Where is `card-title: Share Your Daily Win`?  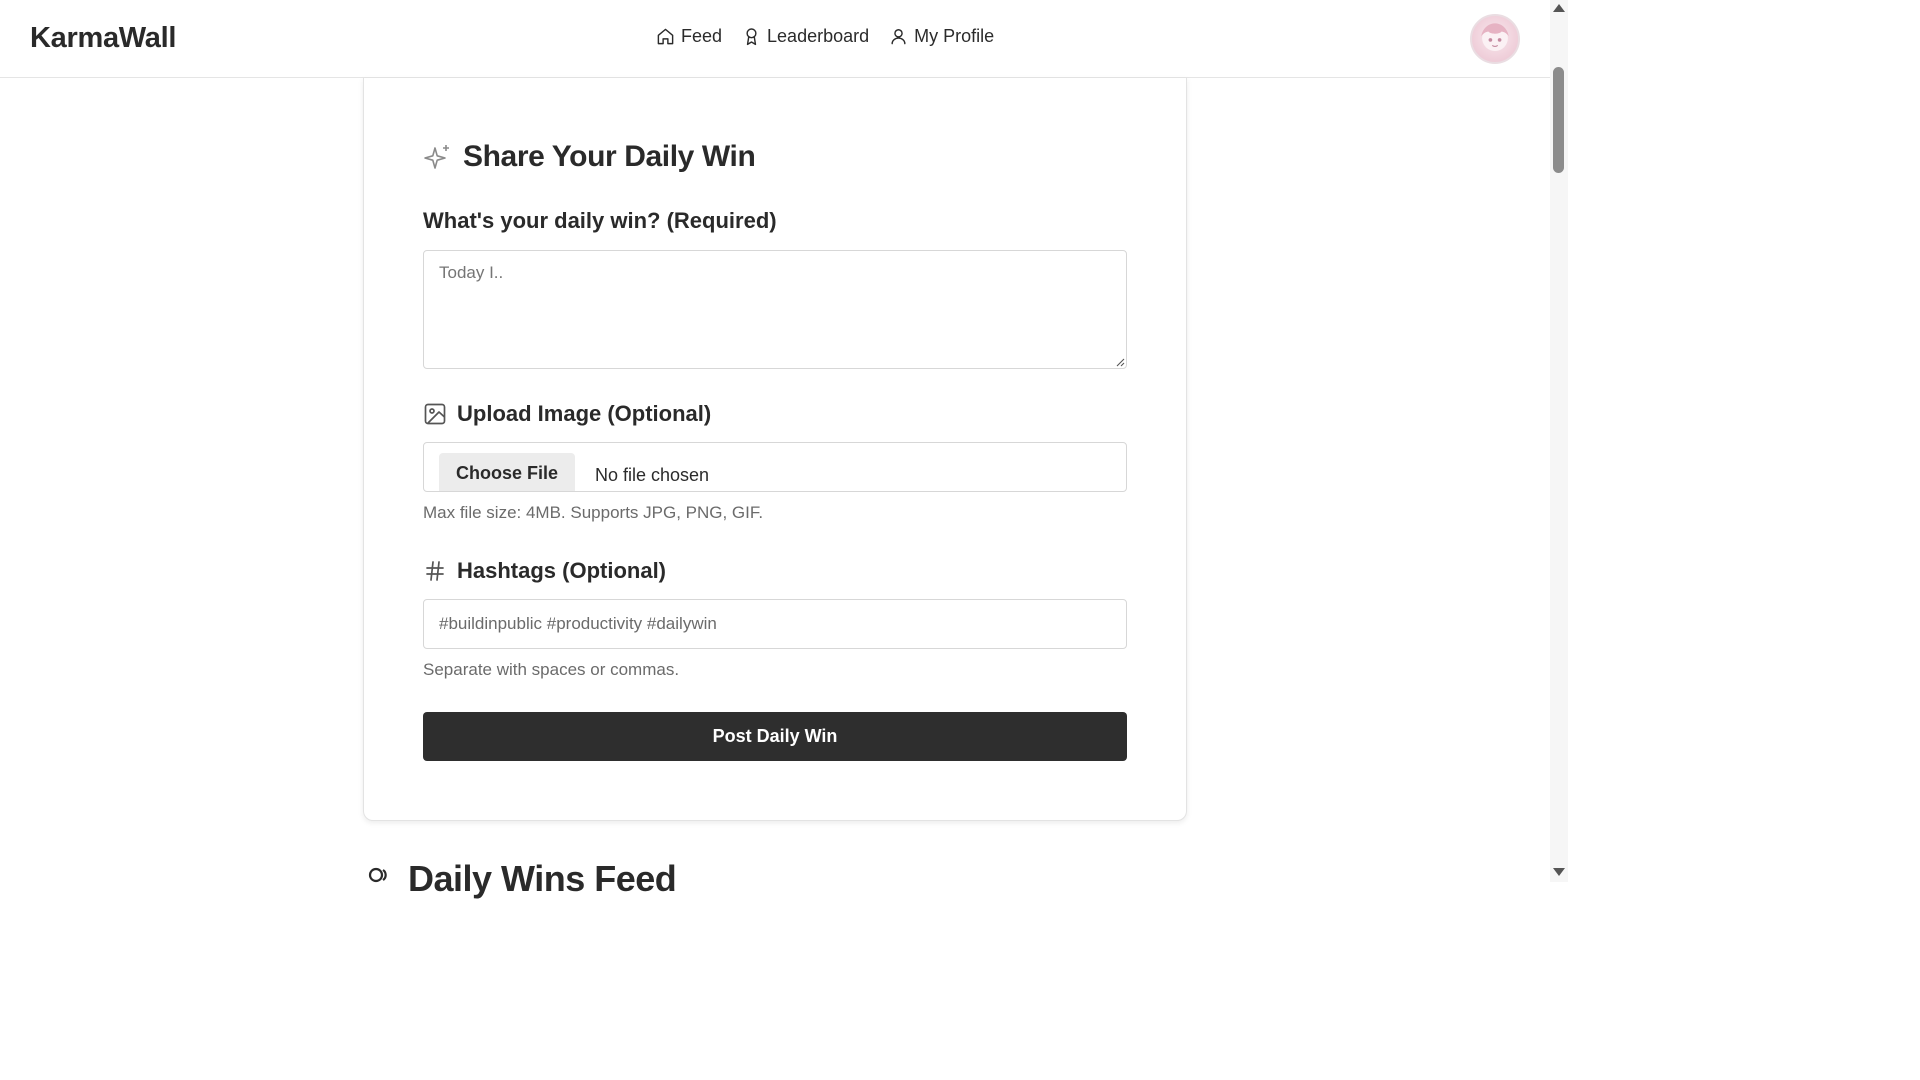
card-title: Share Your Daily Win is located at coordinates (589, 157).